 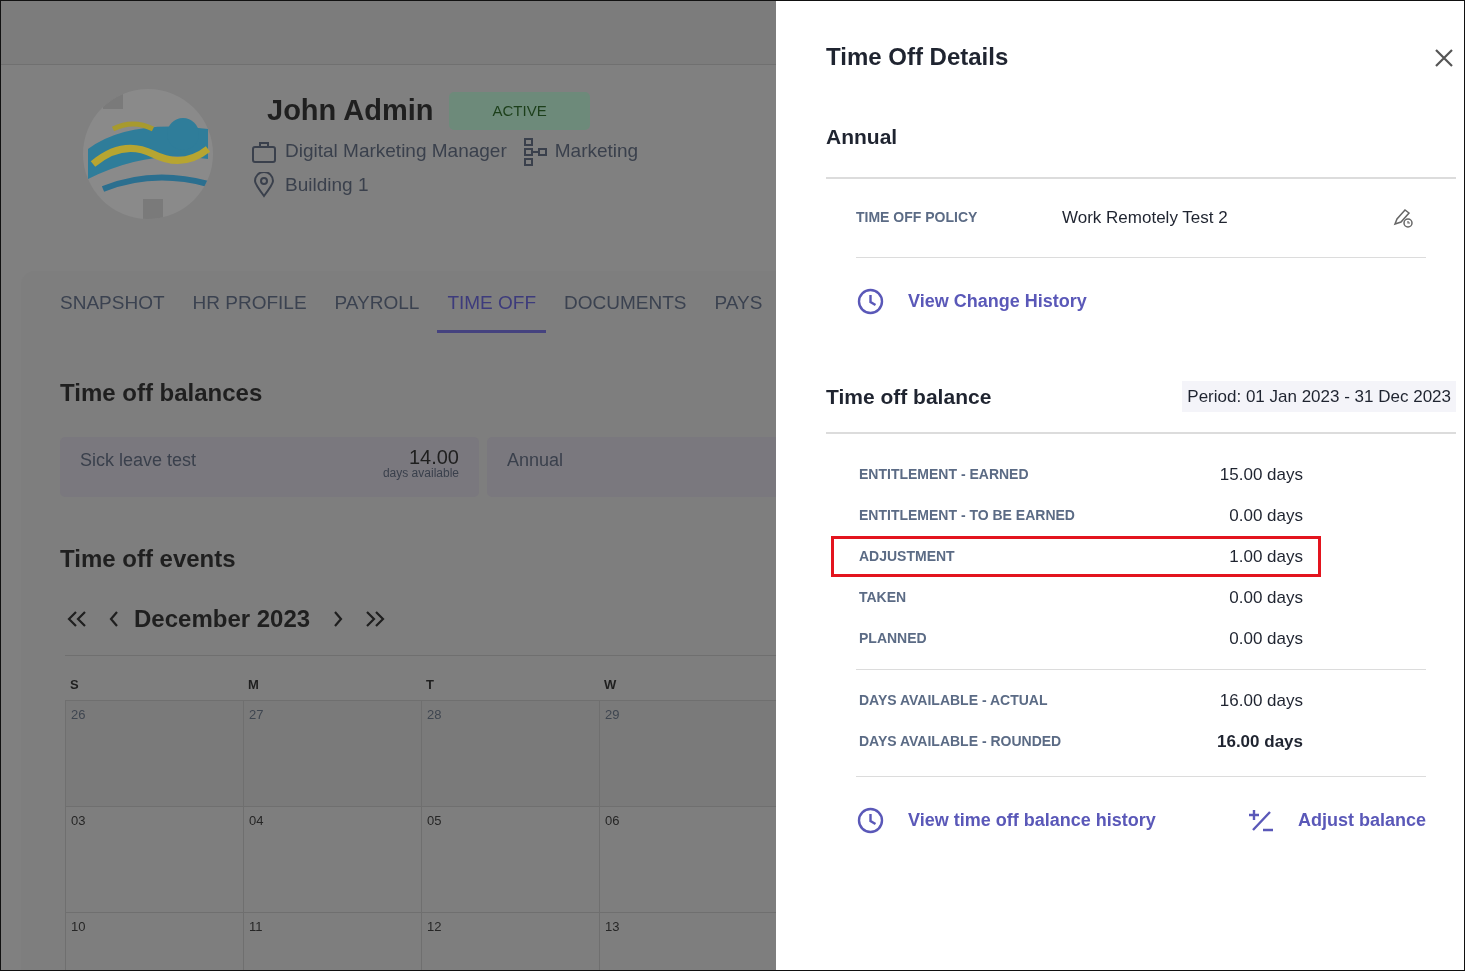 What do you see at coordinates (631, 466) in the screenshot?
I see `balance-card: Annual` at bounding box center [631, 466].